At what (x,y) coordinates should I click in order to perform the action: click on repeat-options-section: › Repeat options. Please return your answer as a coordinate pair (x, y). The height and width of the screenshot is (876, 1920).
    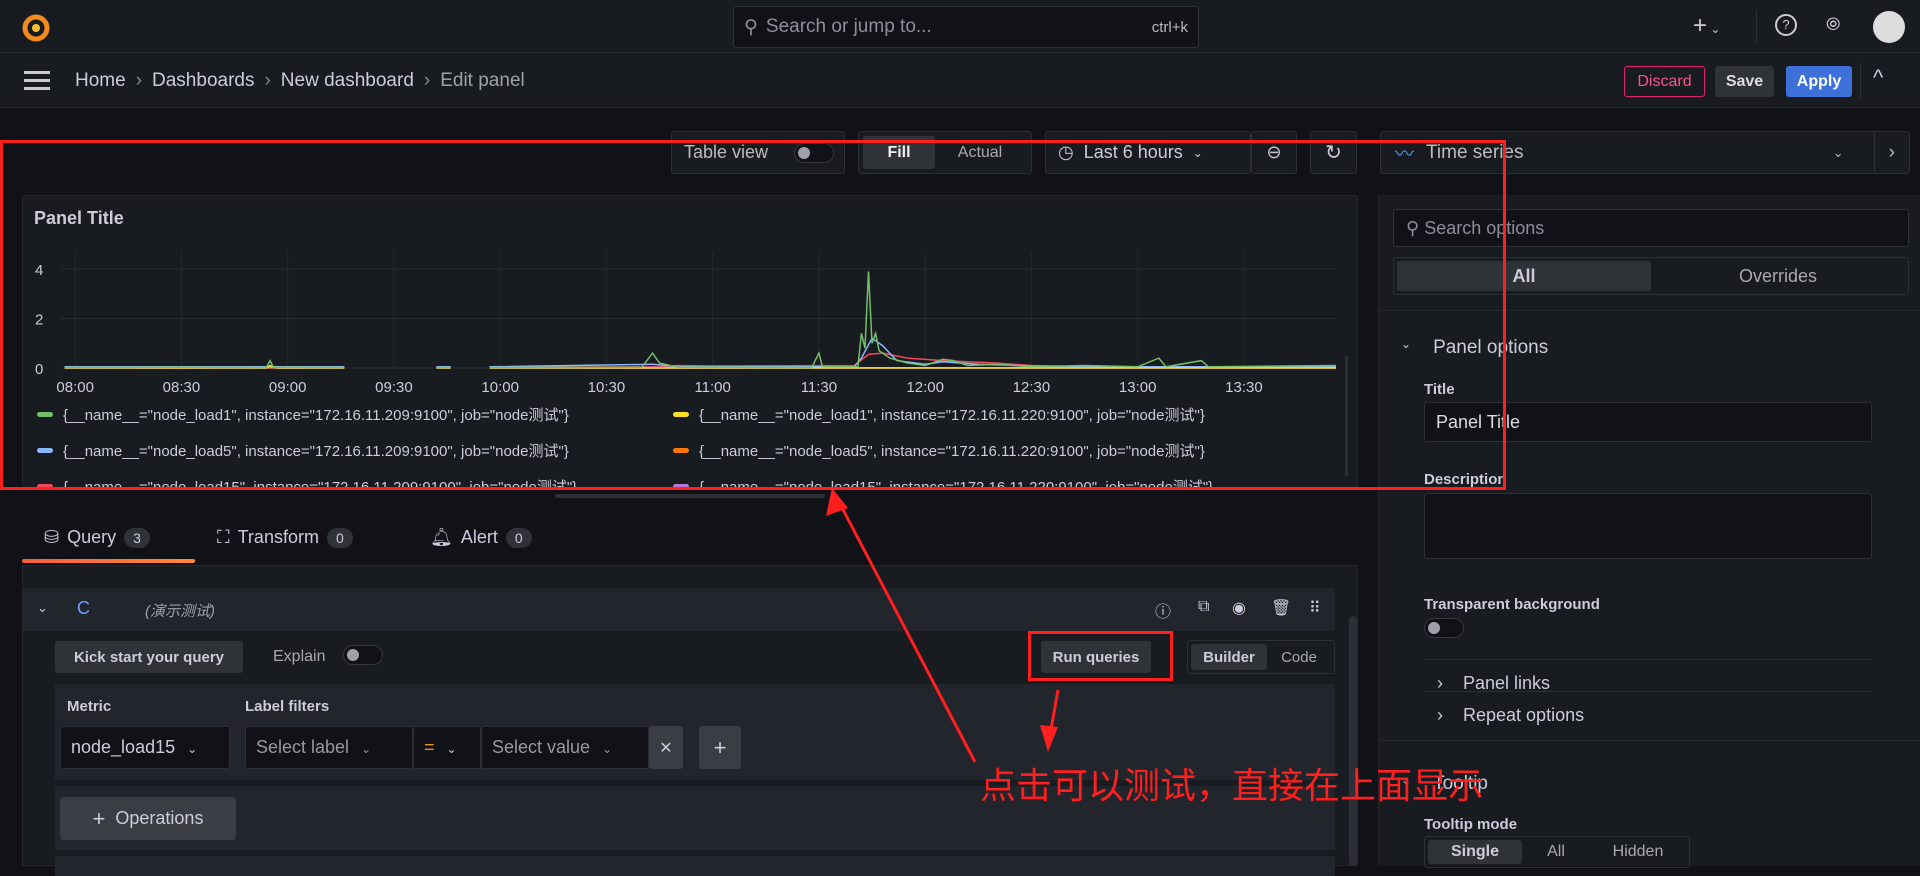
    Looking at the image, I should click on (1510, 715).